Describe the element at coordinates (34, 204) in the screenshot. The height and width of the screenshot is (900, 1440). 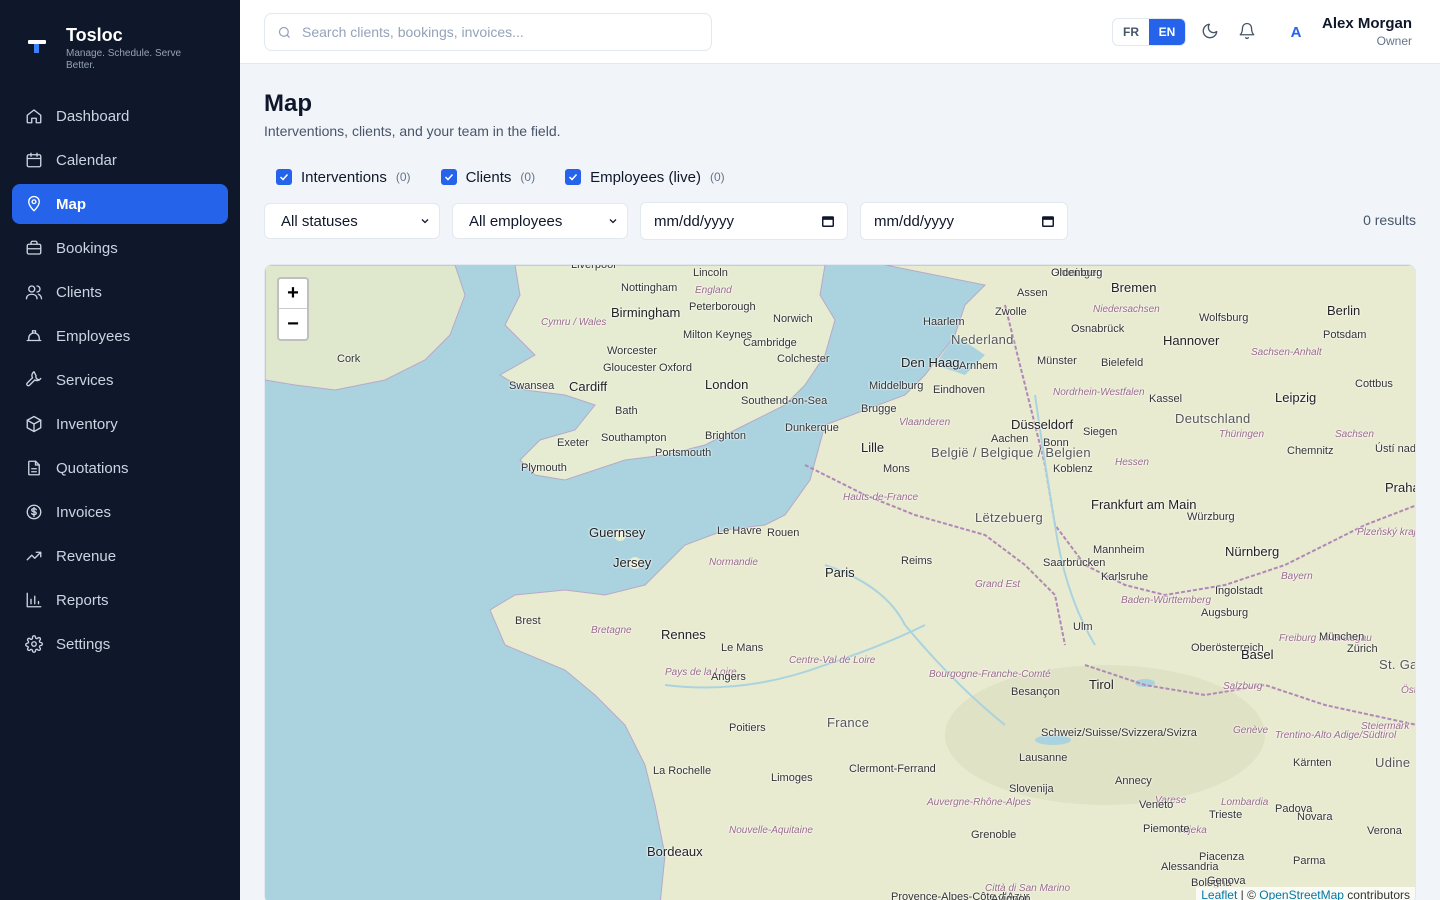
I see `map-pin-icon` at that location.